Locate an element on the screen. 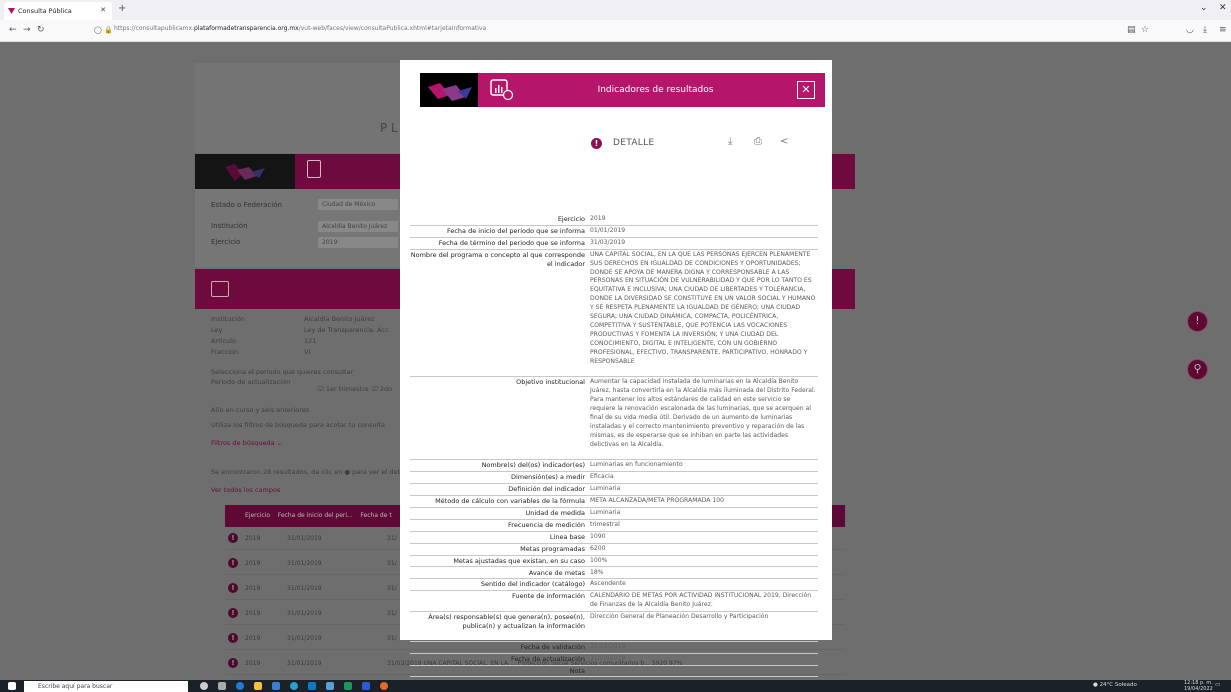  field-label: Nota is located at coordinates (577, 670).